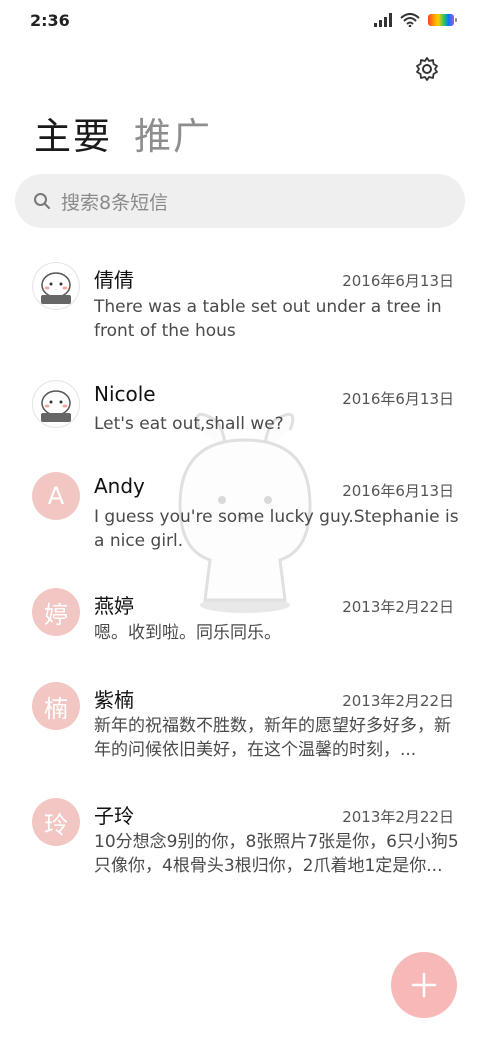 Image resolution: width=480 pixels, height=1040 pixels. Describe the element at coordinates (410, 20) in the screenshot. I see `wifi-icon` at that location.